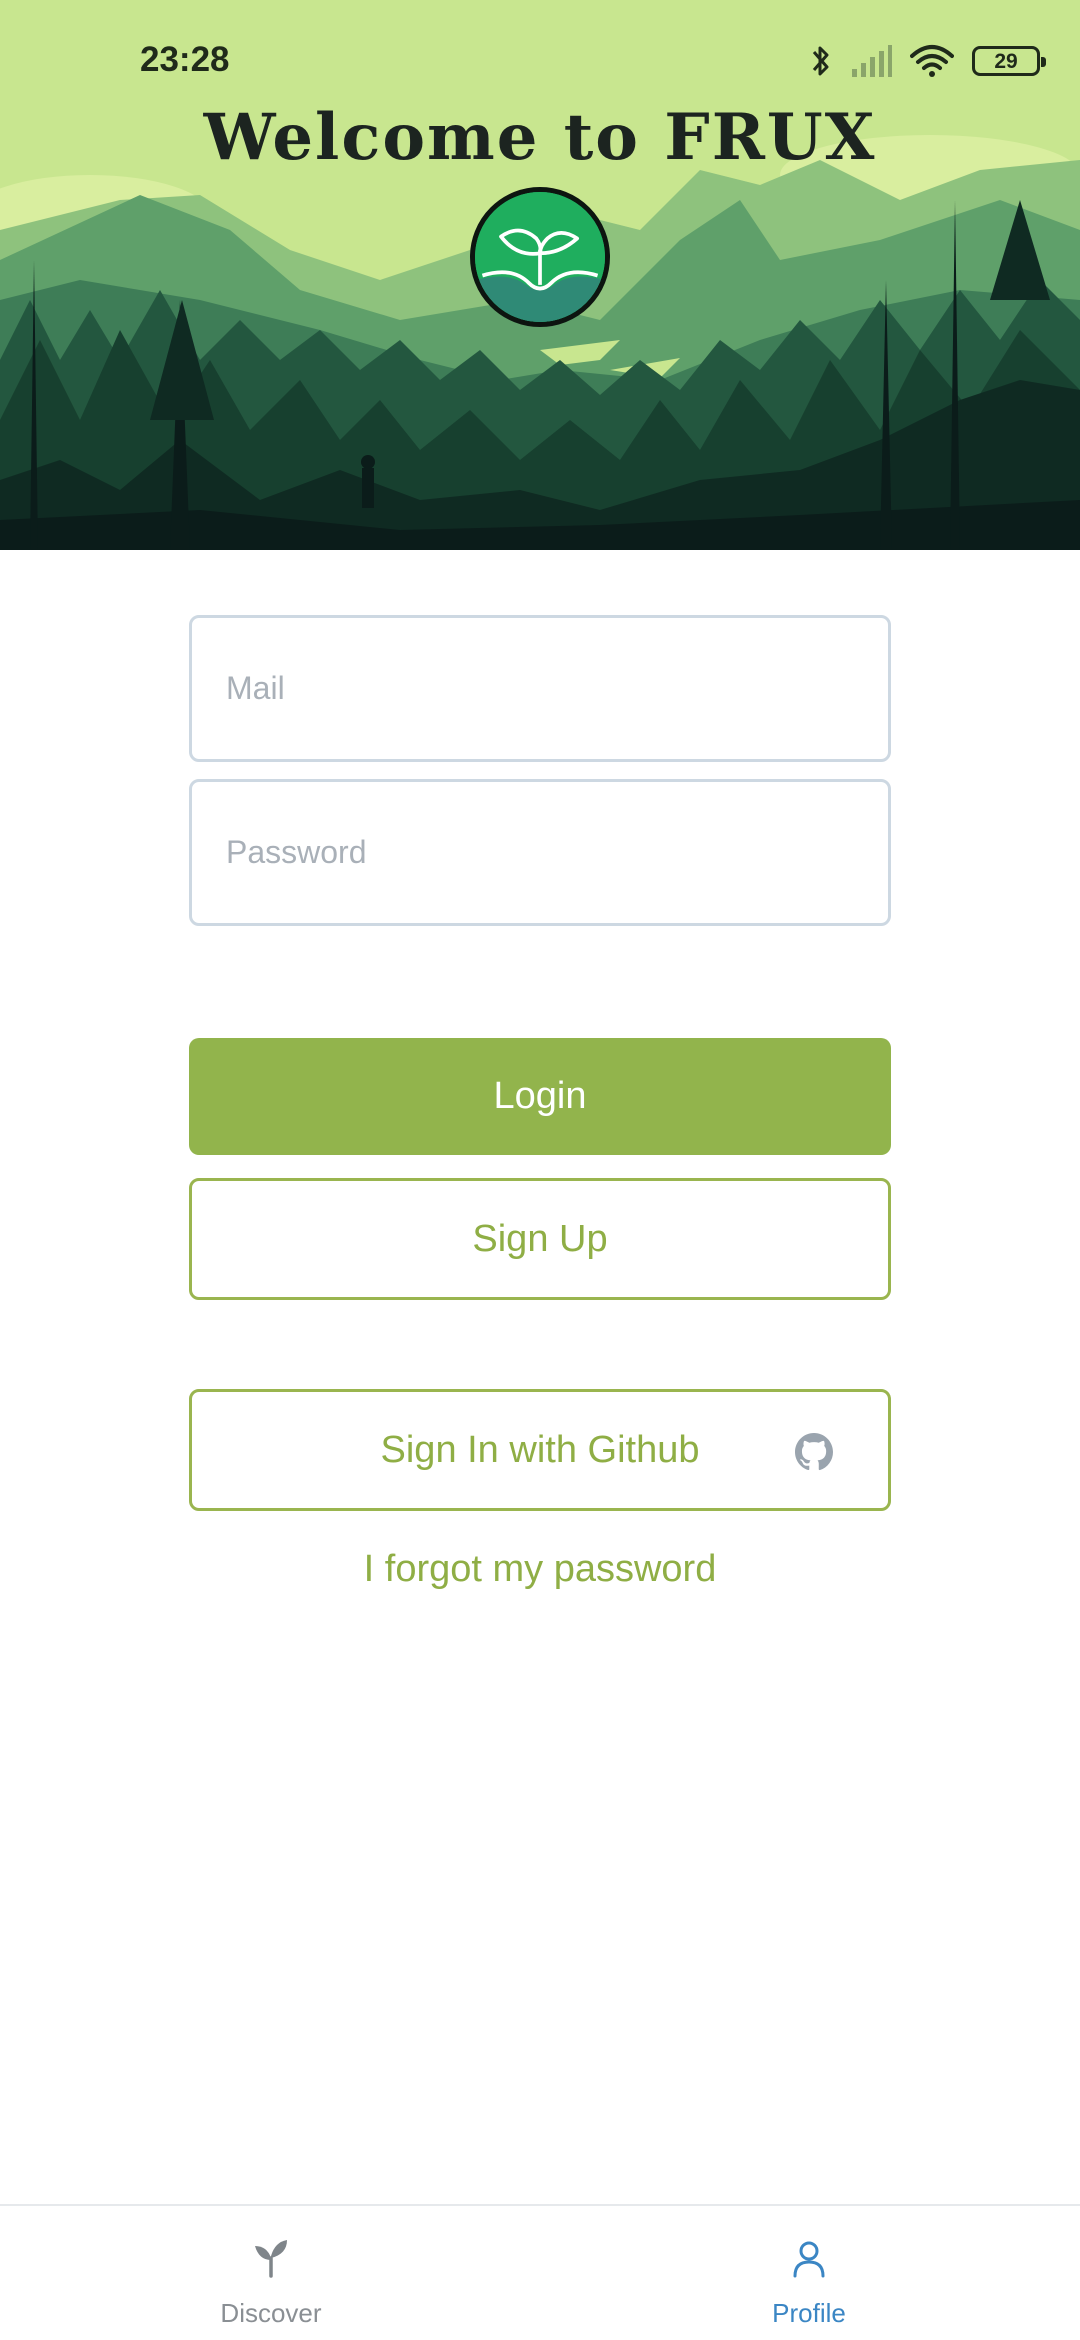  What do you see at coordinates (271, 2313) in the screenshot?
I see `nav-label-discover: Discover` at bounding box center [271, 2313].